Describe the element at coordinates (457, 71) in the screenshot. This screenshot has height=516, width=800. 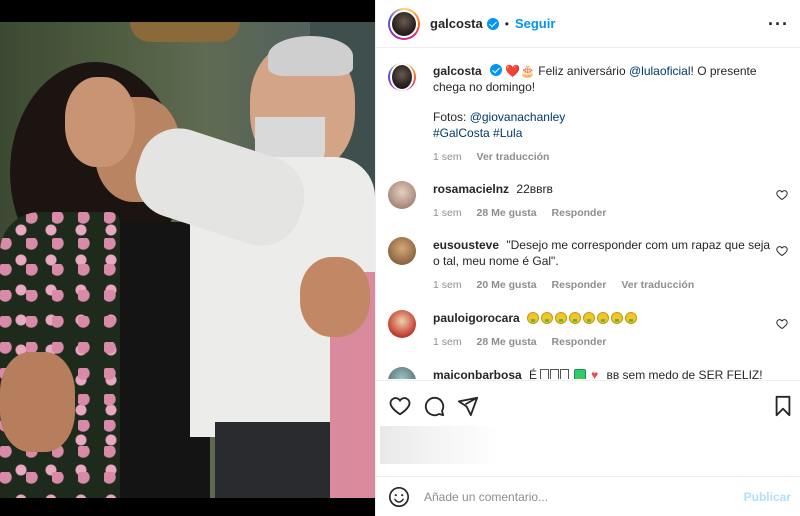
I see `caption-username: galcosta` at that location.